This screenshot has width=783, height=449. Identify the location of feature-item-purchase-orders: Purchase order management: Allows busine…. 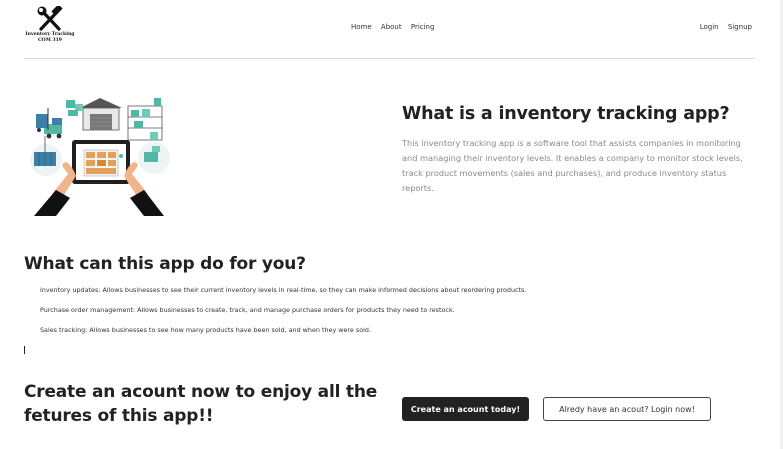
(247, 310).